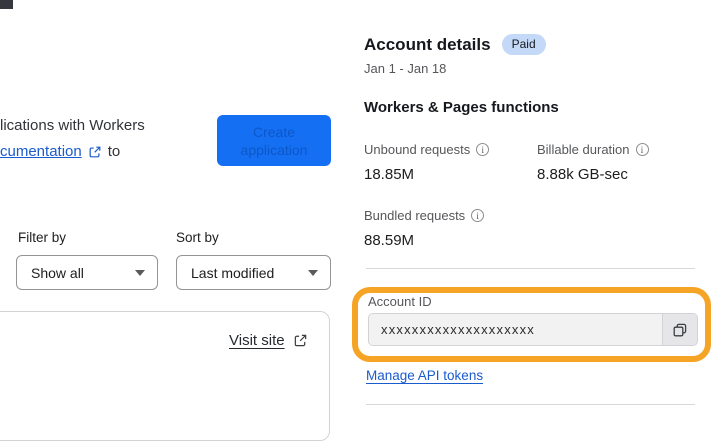  I want to click on manage-api-tokens-link: Manage API tokens, so click(424, 375).